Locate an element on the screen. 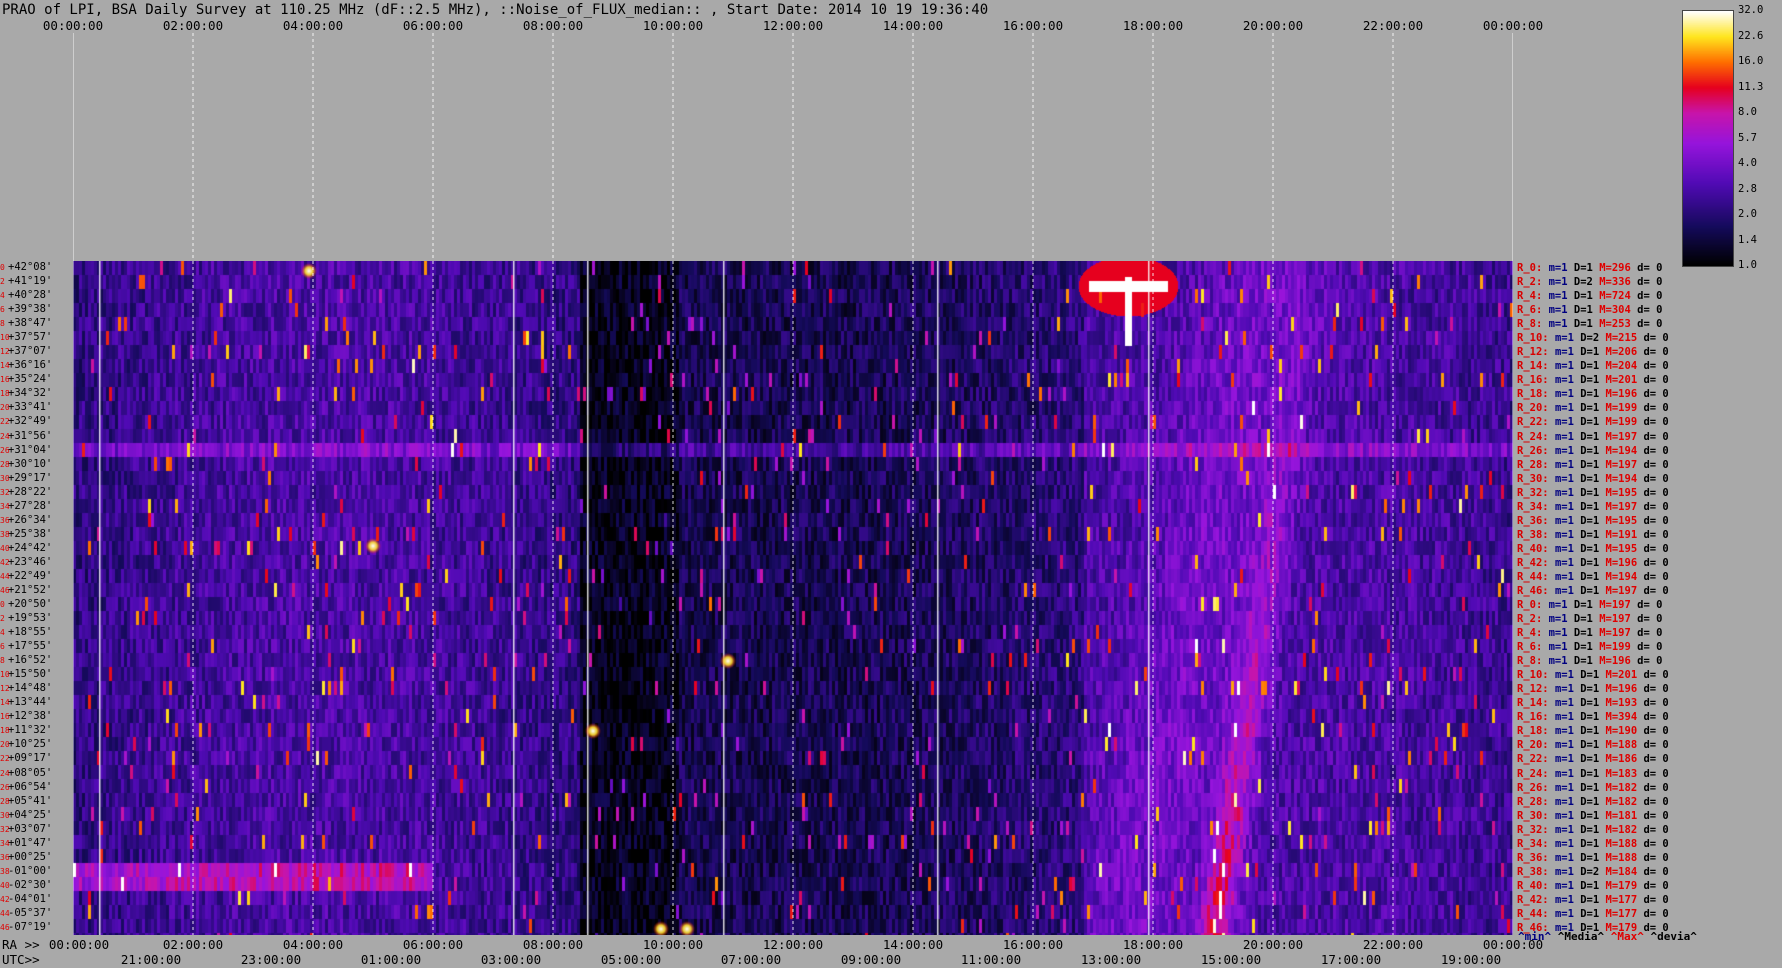 The height and width of the screenshot is (968, 1782). declination-label: 32+03°07' is located at coordinates (26, 829).